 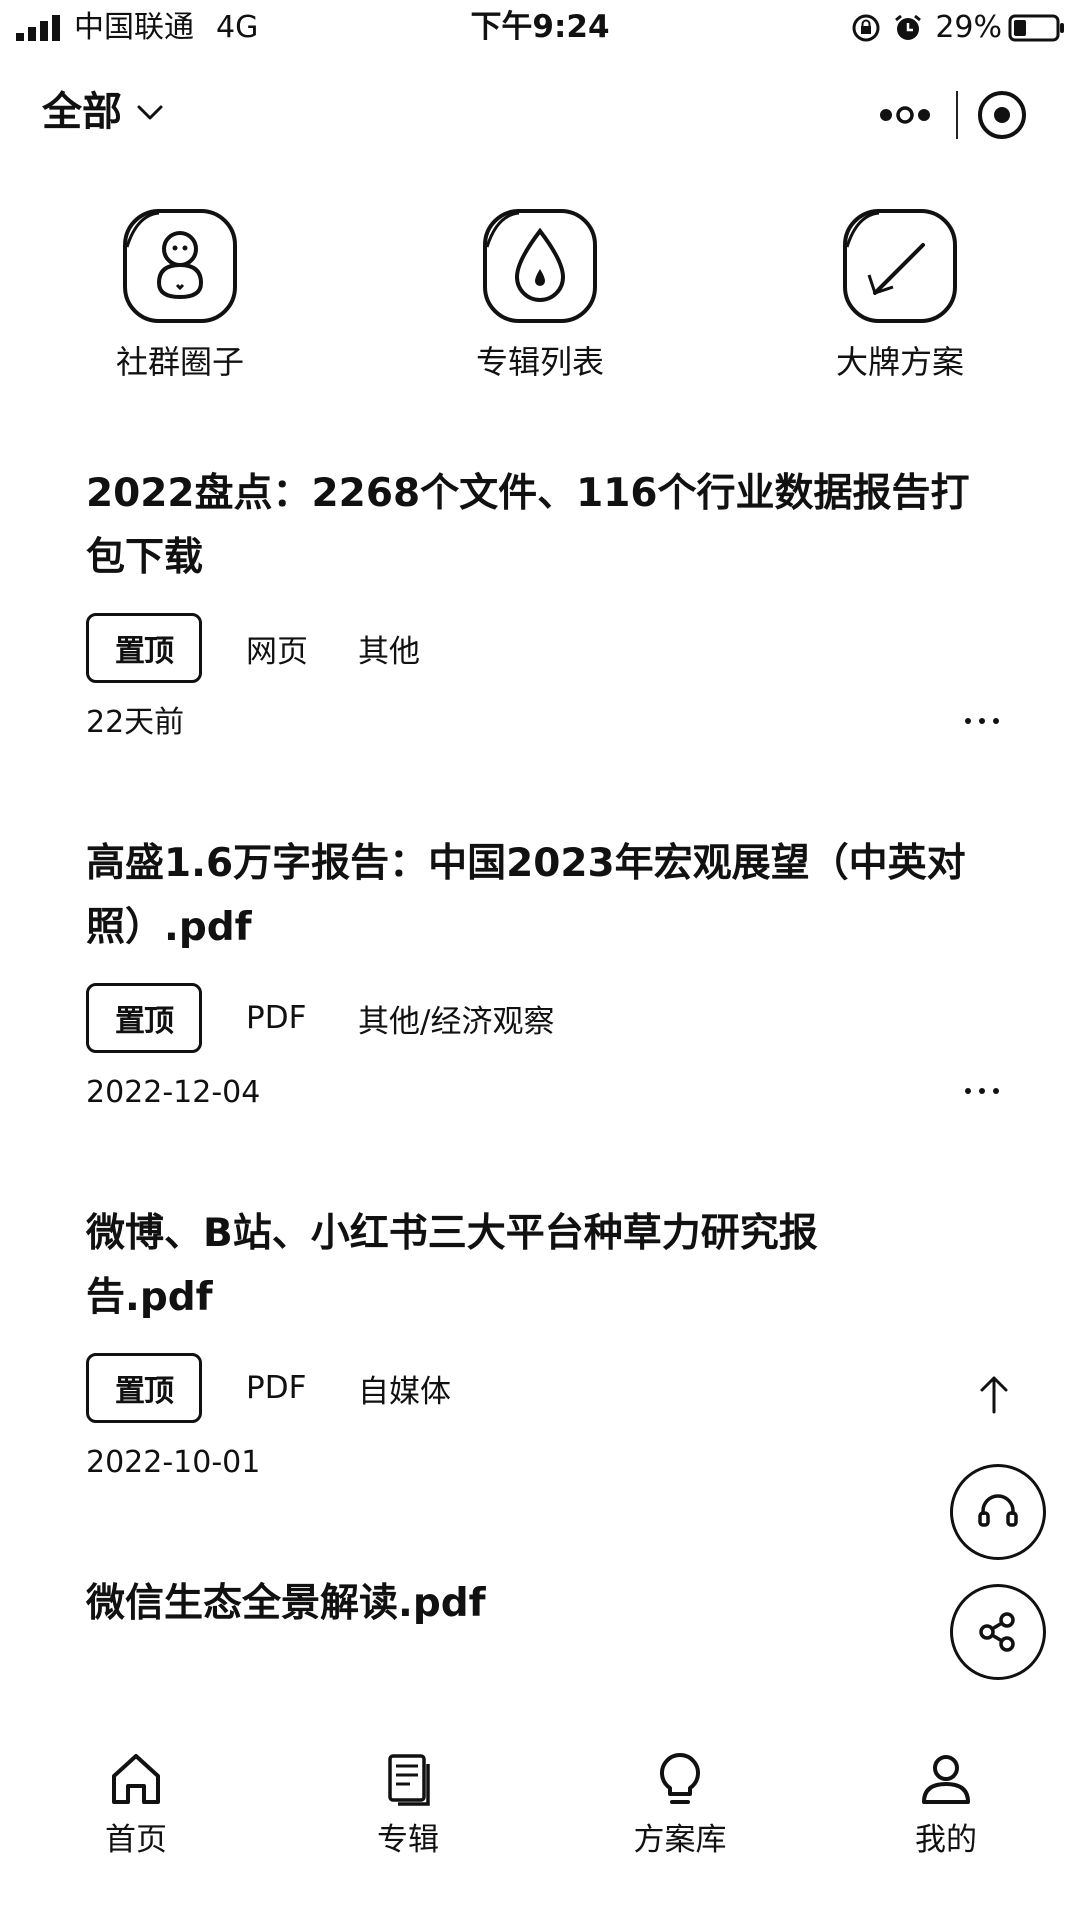 What do you see at coordinates (946, 1840) in the screenshot?
I see `tab-label: 我的` at bounding box center [946, 1840].